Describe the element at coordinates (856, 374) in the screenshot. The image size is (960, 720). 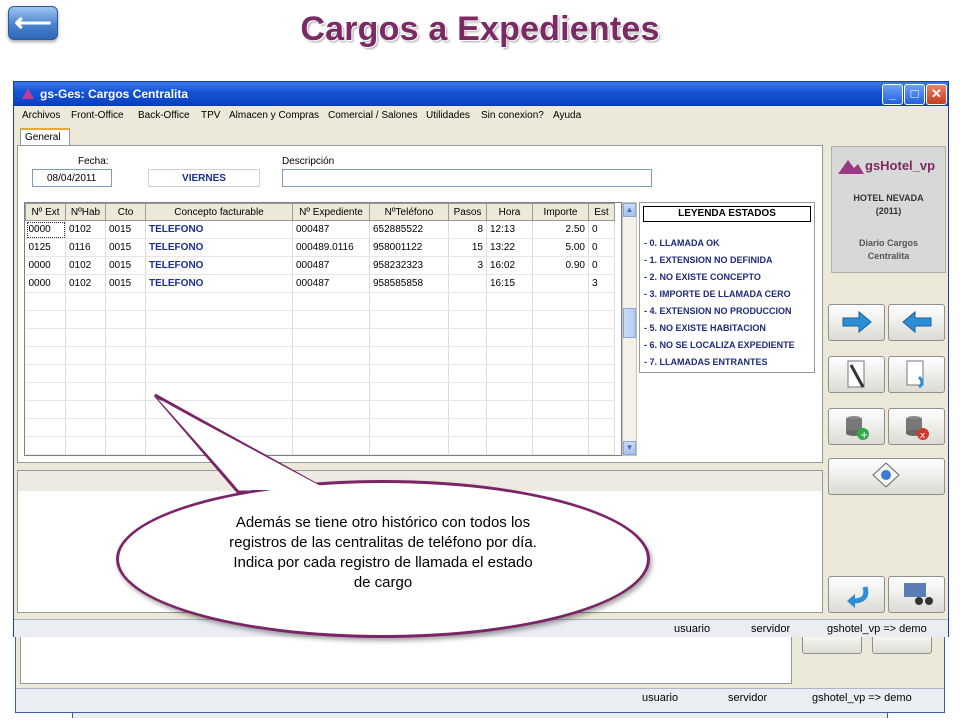
I see `edit-button` at that location.